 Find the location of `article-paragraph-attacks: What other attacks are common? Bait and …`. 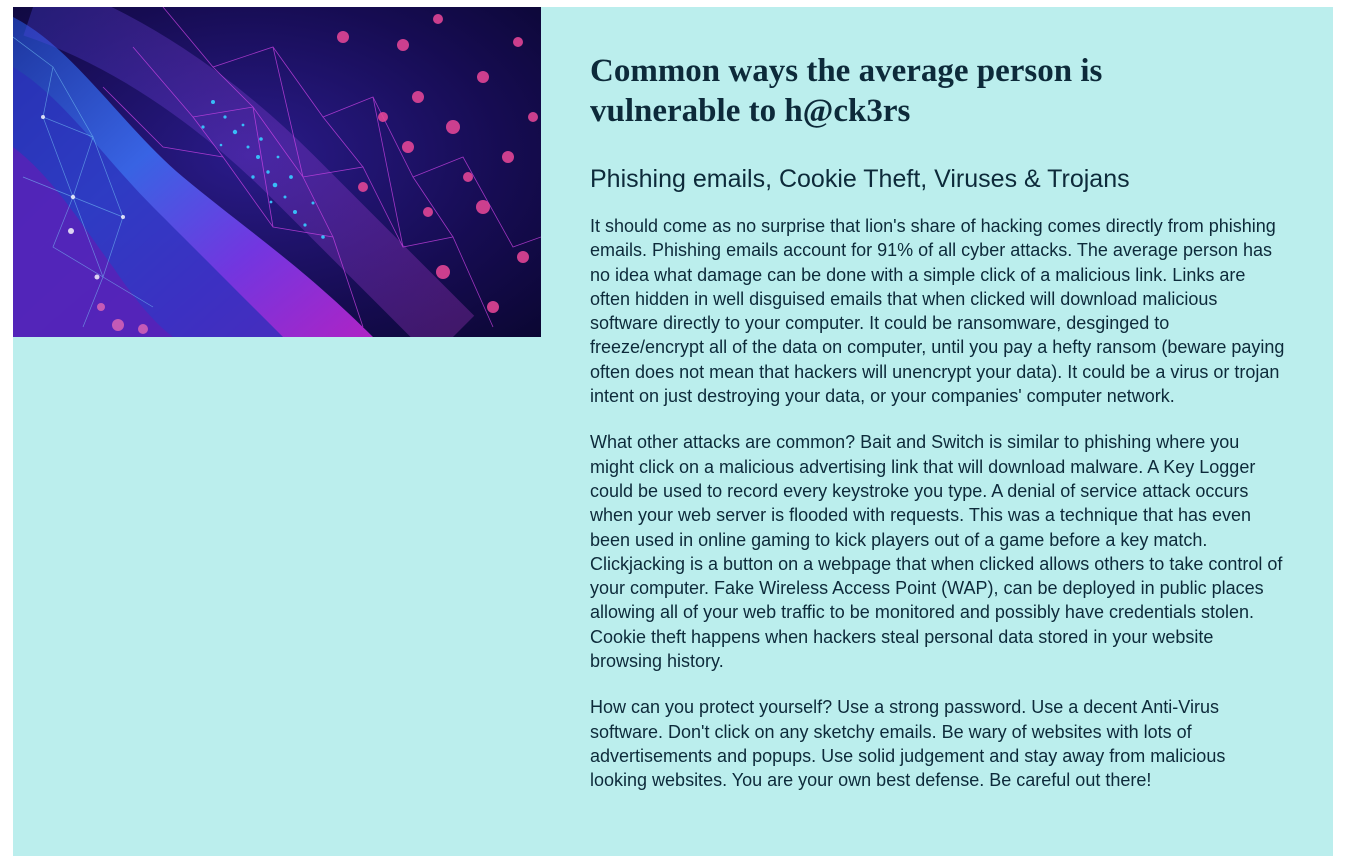

article-paragraph-attacks: What other attacks are common? Bait and … is located at coordinates (936, 552).